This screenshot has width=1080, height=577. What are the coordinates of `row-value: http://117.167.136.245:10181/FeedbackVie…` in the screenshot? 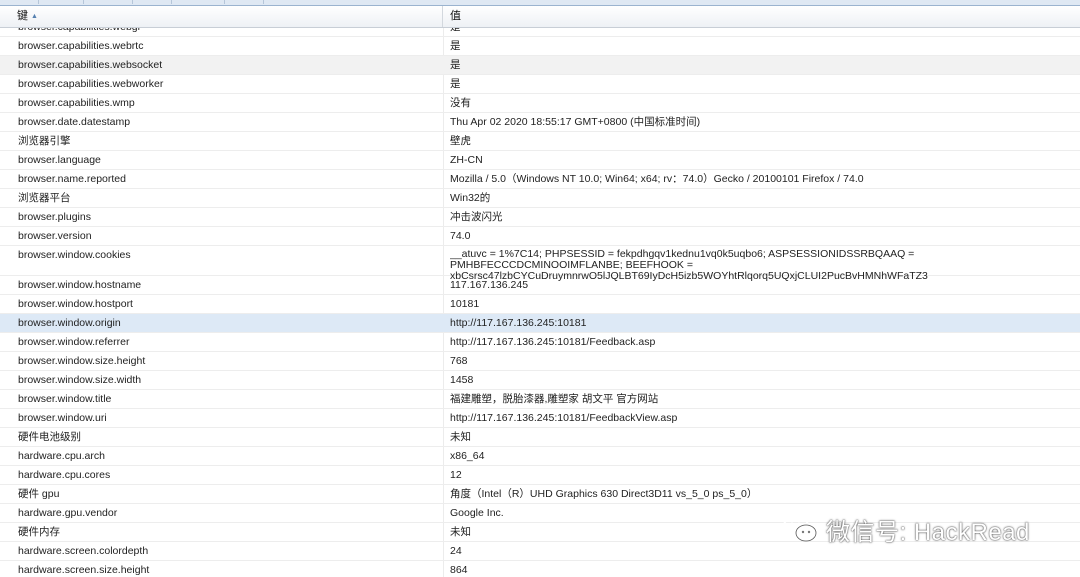 It's located at (564, 418).